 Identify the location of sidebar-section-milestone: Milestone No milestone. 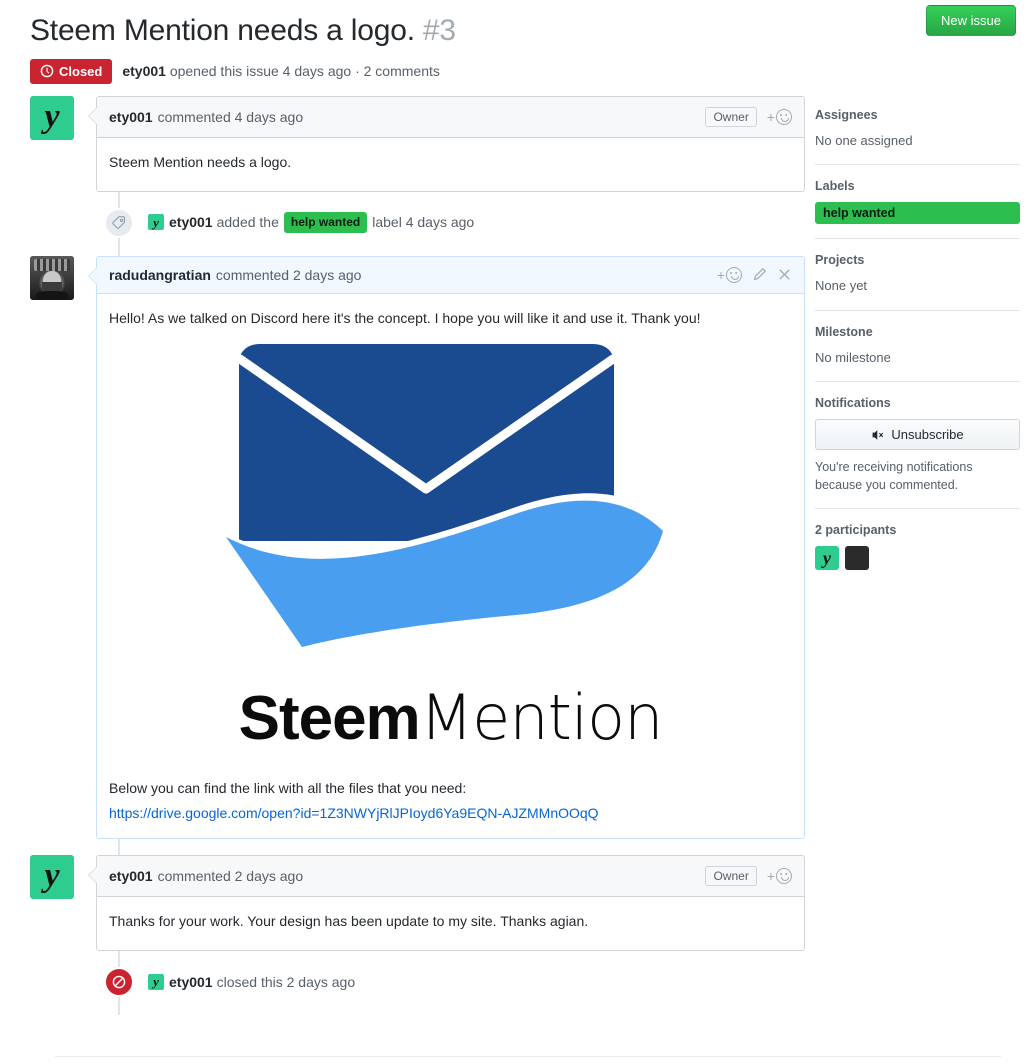
(917, 353).